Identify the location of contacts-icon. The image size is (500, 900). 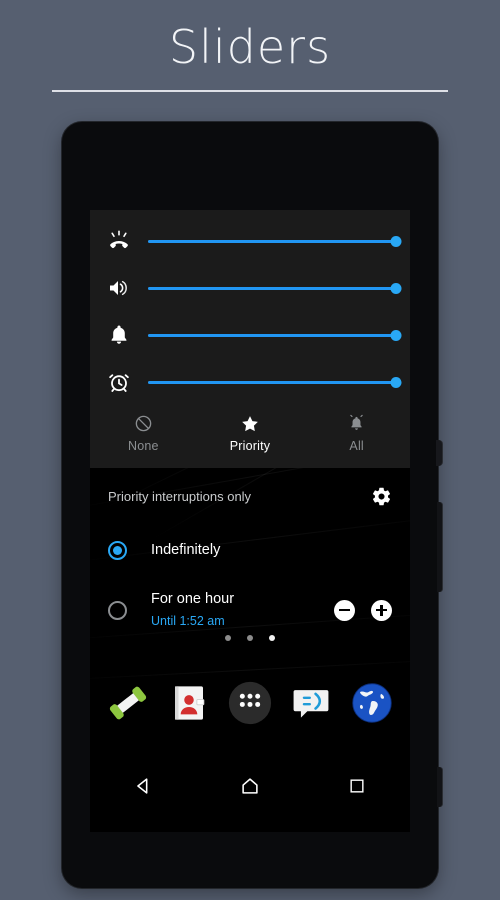
(189, 705).